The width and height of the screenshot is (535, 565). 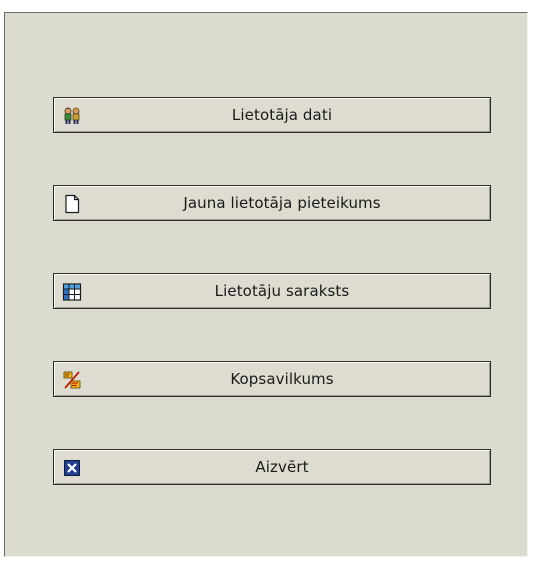 What do you see at coordinates (282, 467) in the screenshot?
I see `close-label: Aizvērt` at bounding box center [282, 467].